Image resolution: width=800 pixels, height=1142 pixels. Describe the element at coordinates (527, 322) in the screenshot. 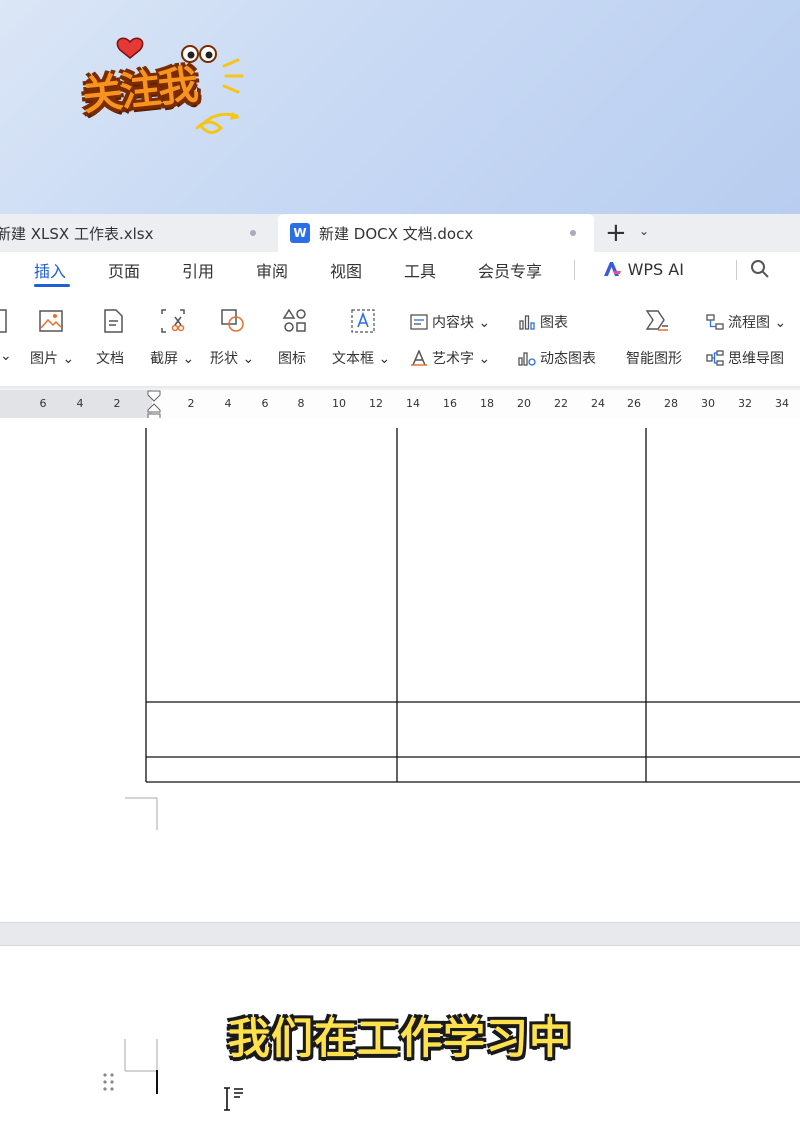

I see `chart-icon` at that location.